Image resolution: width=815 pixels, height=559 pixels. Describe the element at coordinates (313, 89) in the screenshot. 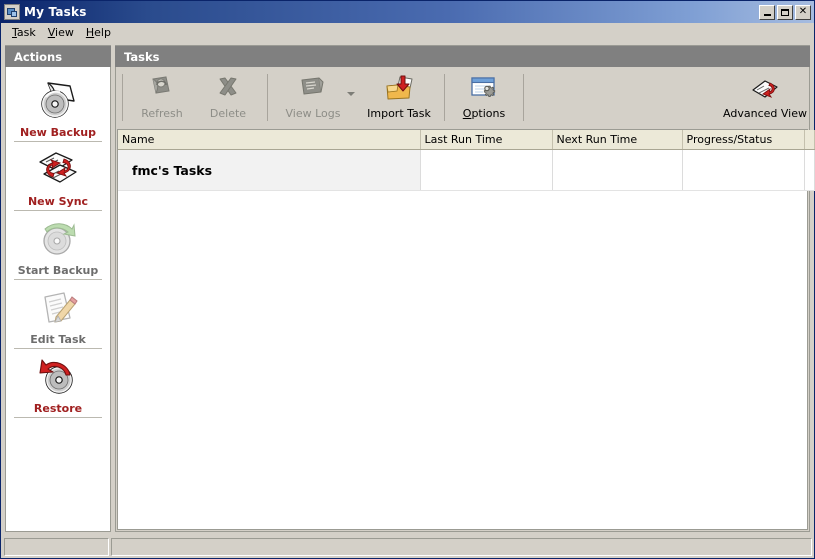

I see `view-logs-icon` at that location.